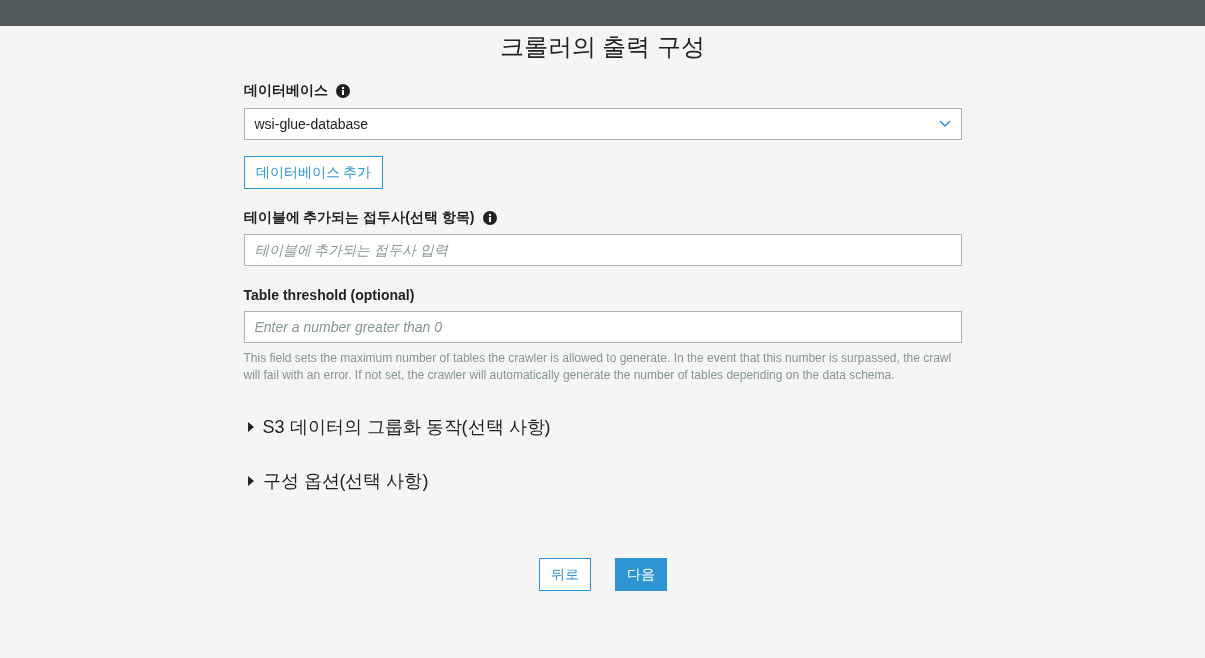 This screenshot has height=658, width=1205. Describe the element at coordinates (602, 124) in the screenshot. I see `database-select: wsi-glue-database` at that location.